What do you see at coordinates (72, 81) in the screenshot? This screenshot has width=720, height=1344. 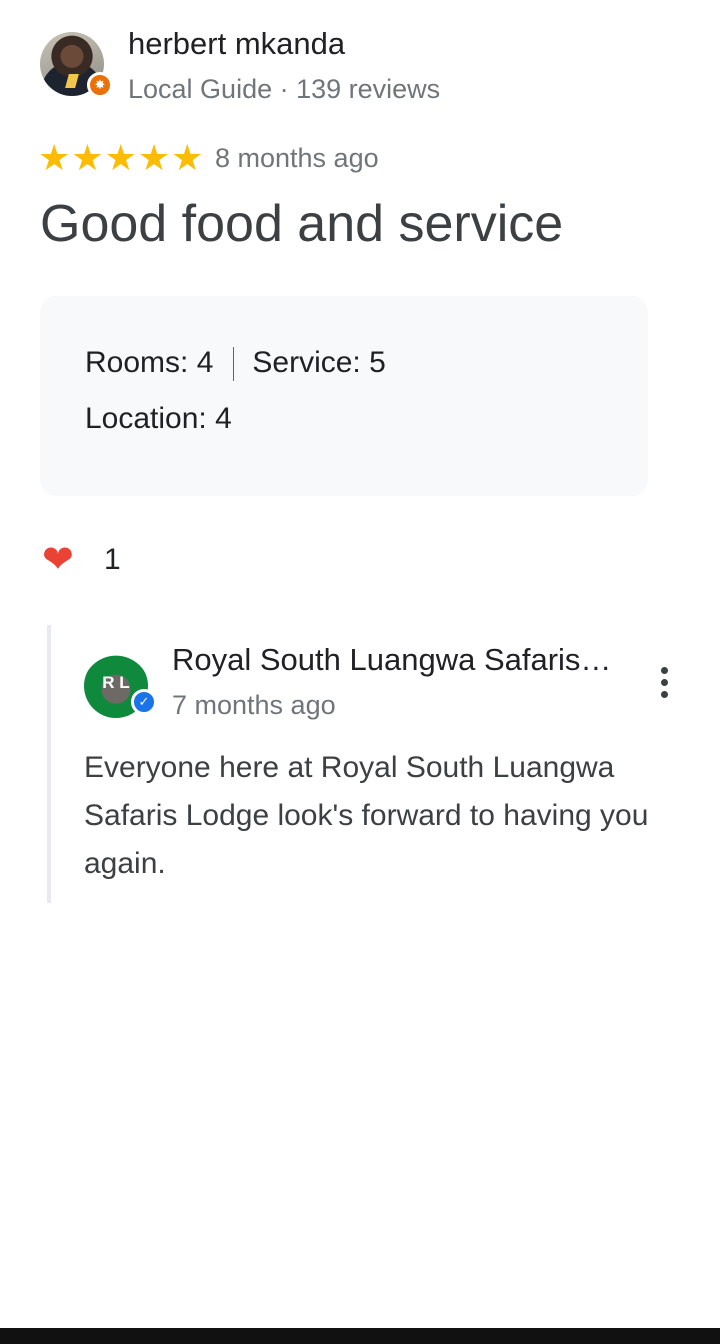 I see `shirt-logo` at bounding box center [72, 81].